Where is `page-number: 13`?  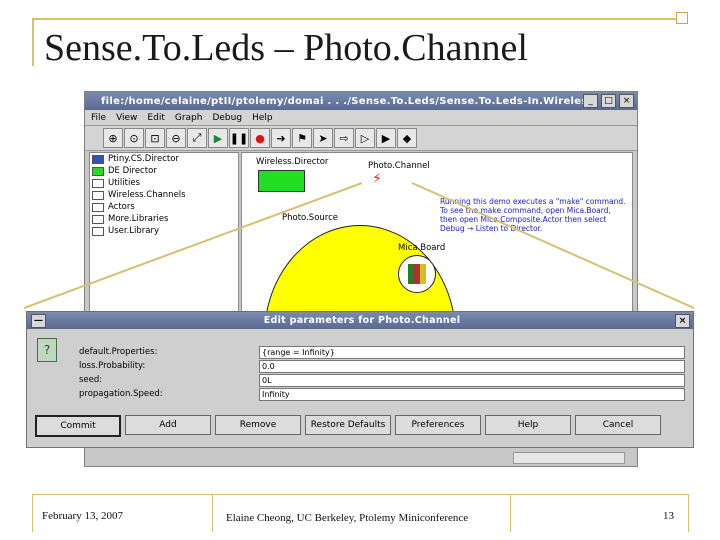 page-number: 13 is located at coordinates (668, 516).